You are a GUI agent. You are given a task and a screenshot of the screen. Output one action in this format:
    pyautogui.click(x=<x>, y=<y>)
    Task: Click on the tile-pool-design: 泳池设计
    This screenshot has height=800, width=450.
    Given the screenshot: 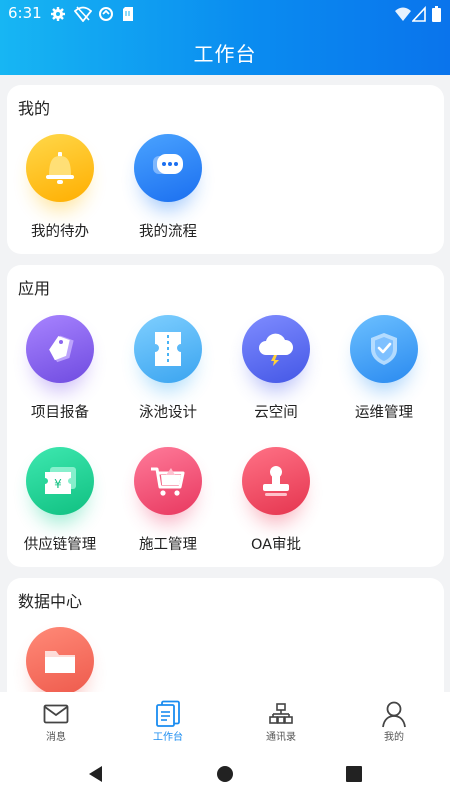 What is the action you would take?
    pyautogui.click(x=168, y=370)
    